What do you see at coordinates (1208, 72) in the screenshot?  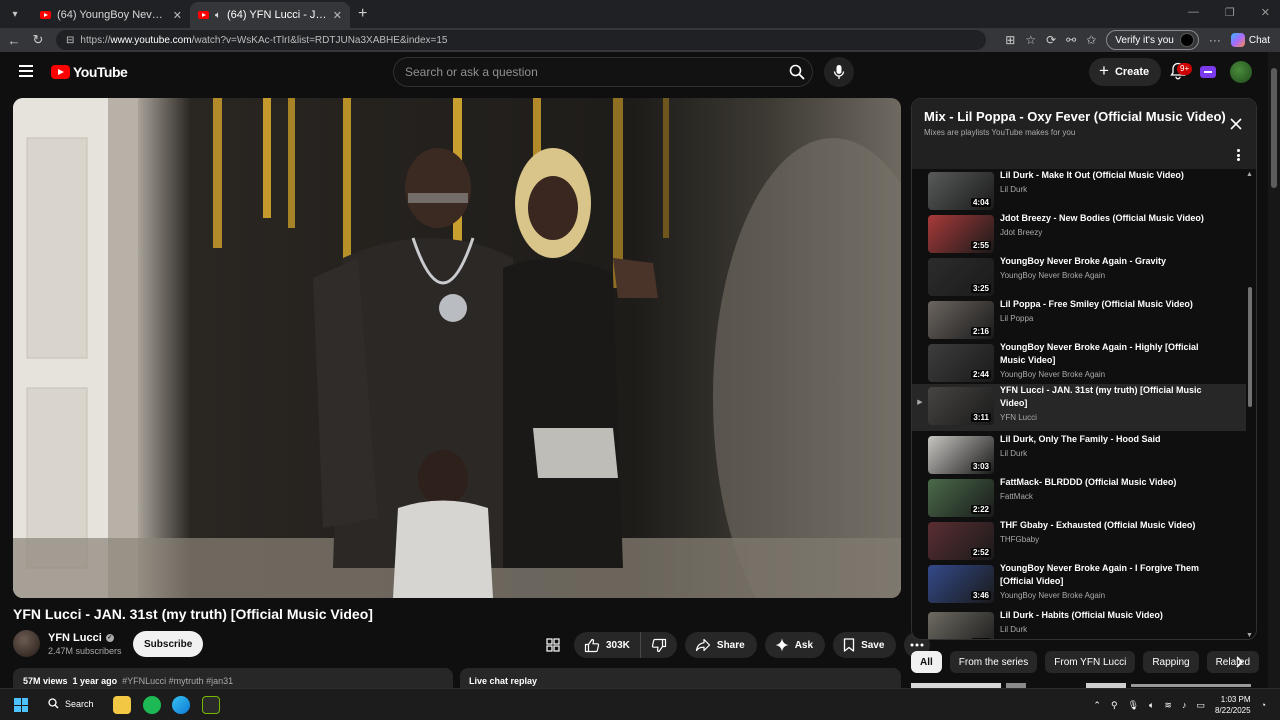 I see `premium-icon` at bounding box center [1208, 72].